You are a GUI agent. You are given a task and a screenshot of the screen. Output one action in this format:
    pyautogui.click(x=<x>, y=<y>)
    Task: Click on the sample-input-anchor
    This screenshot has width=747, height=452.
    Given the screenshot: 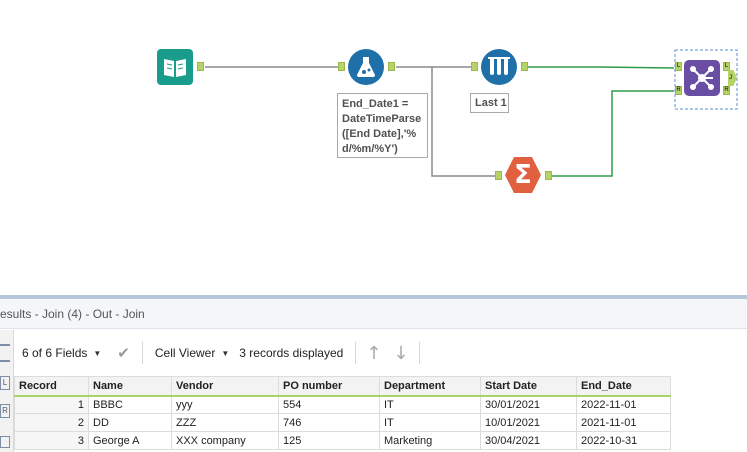 What is the action you would take?
    pyautogui.click(x=474, y=66)
    